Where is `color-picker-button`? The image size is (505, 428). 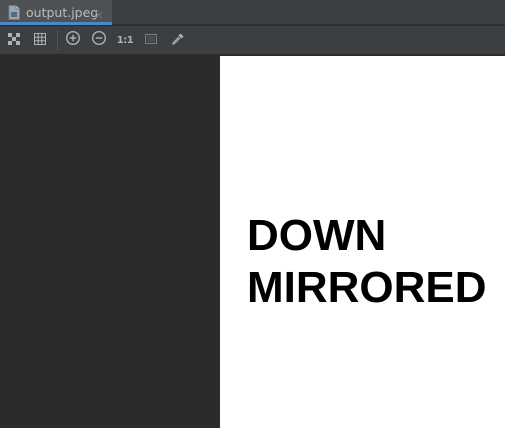
color-picker-button is located at coordinates (178, 40).